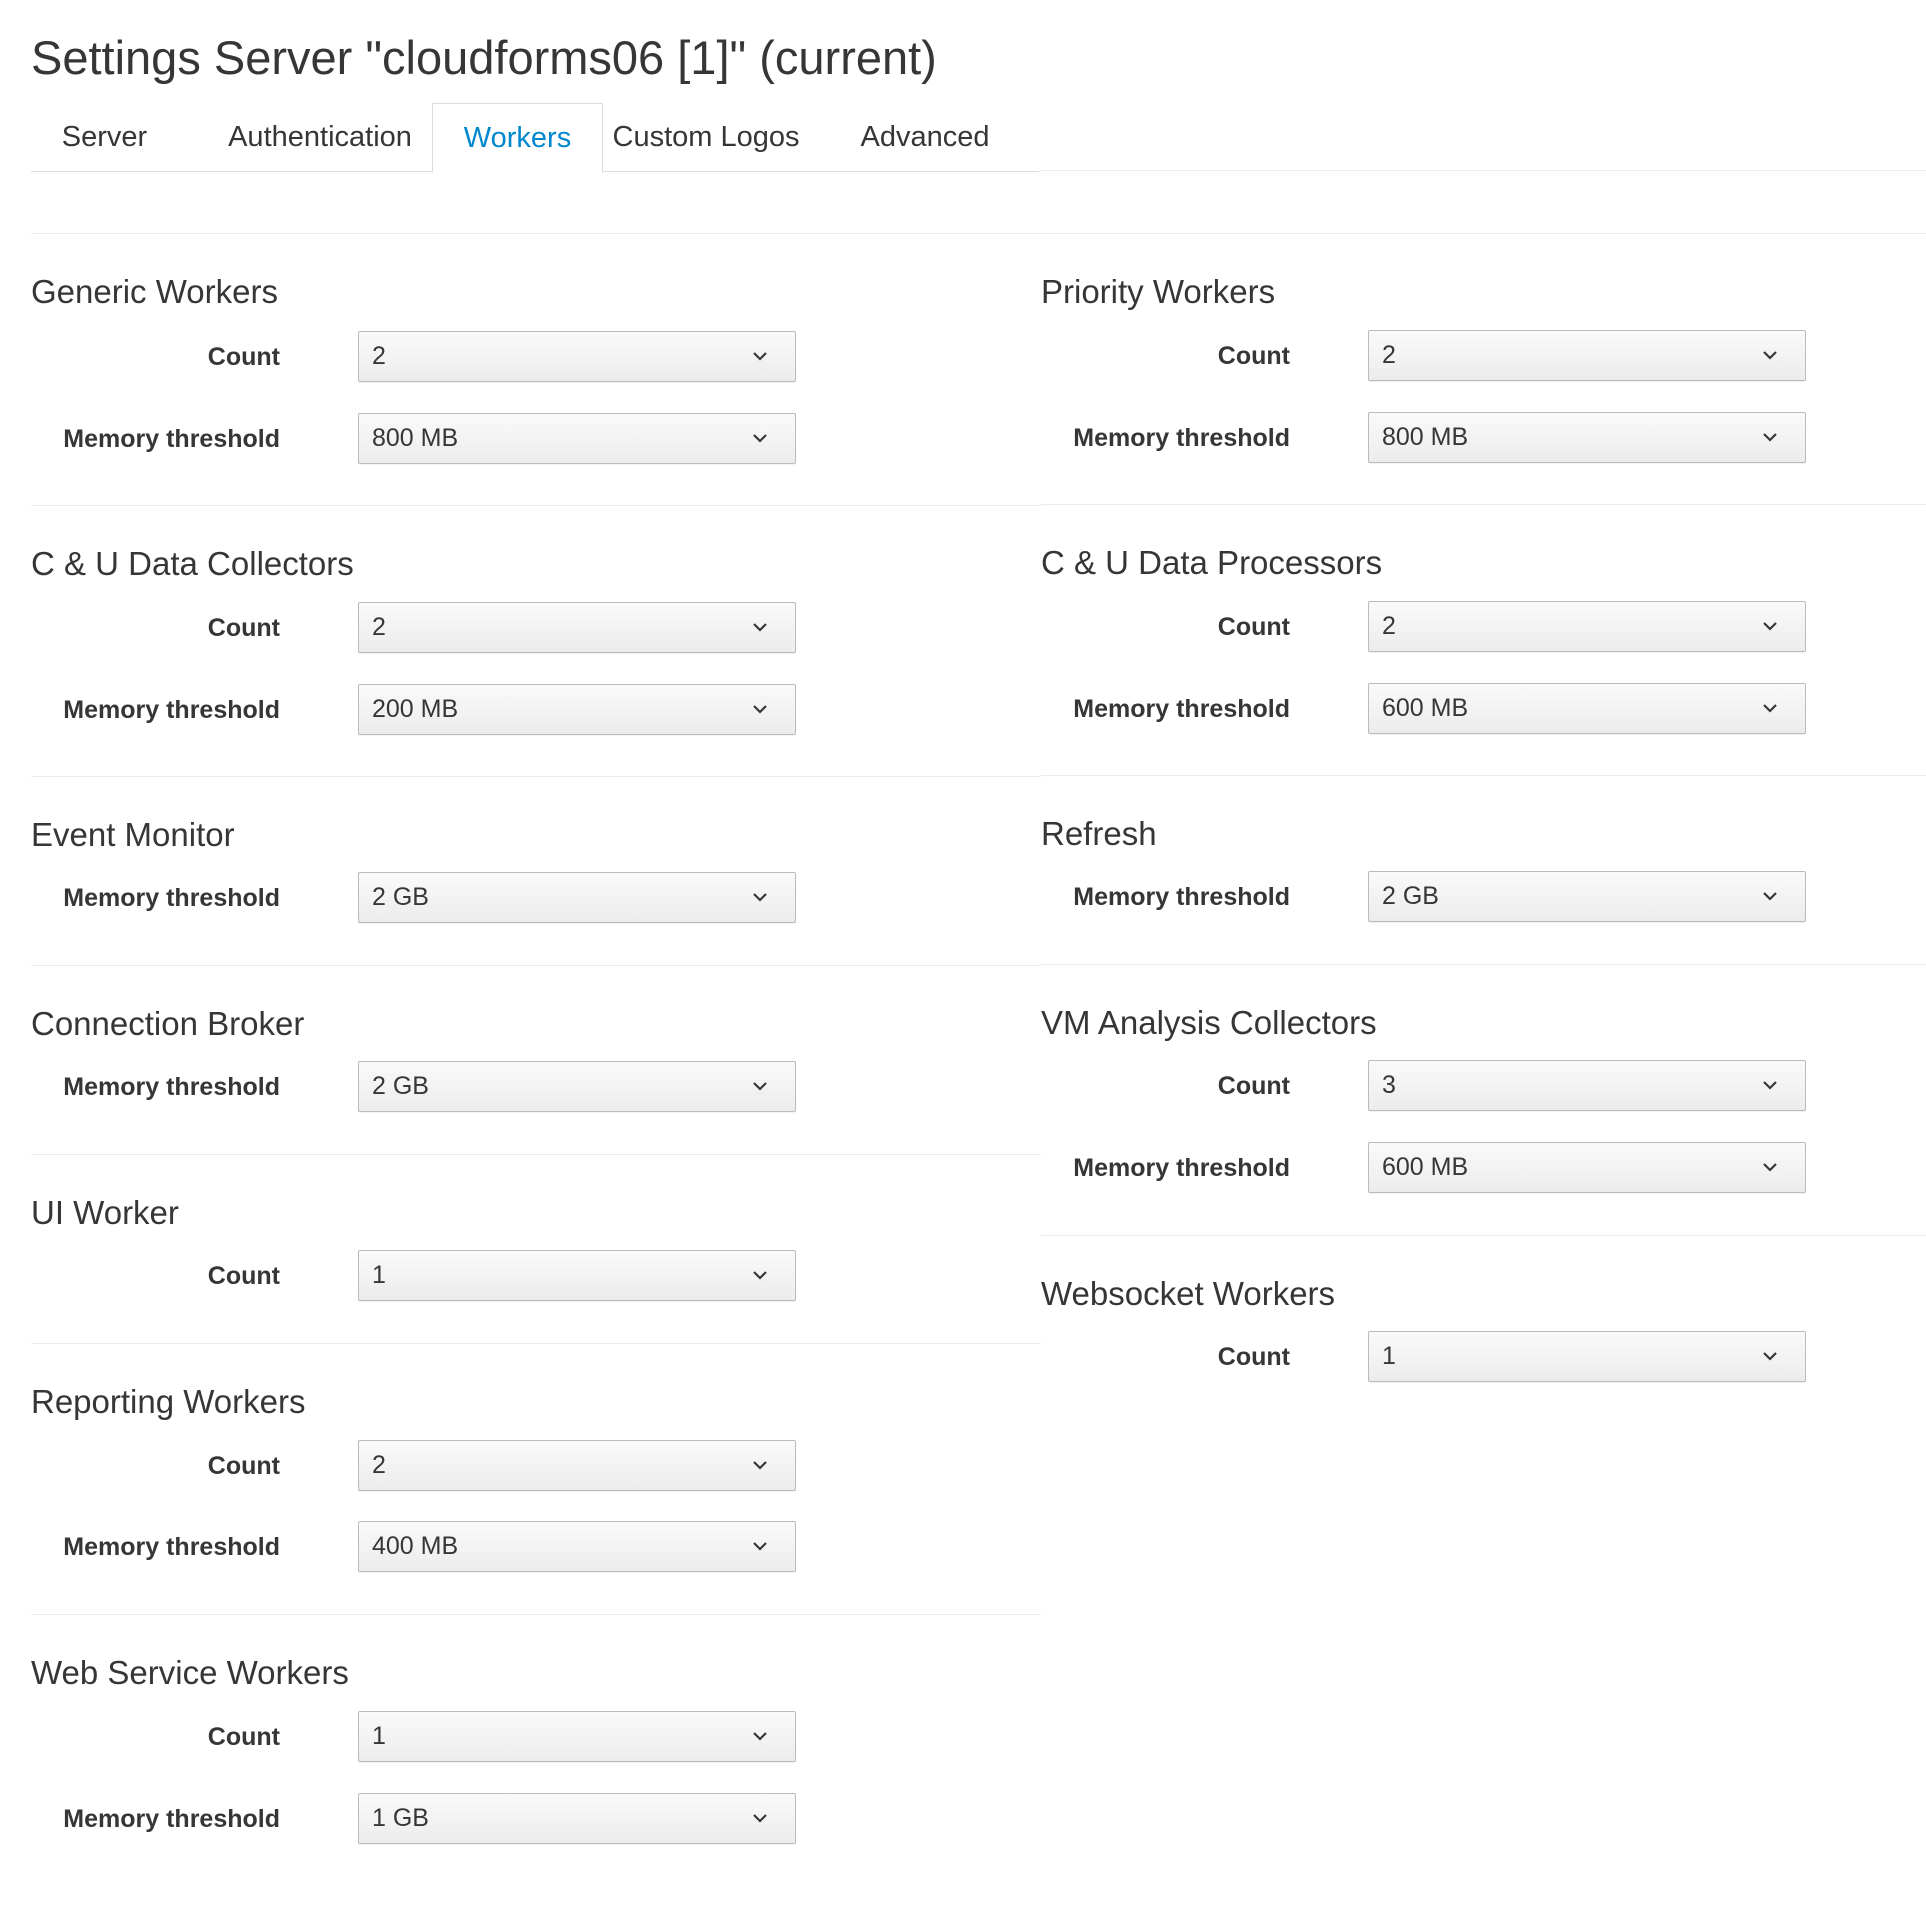 This screenshot has width=1926, height=1918. What do you see at coordinates (1389, 1085) in the screenshot?
I see `select-value: 3` at bounding box center [1389, 1085].